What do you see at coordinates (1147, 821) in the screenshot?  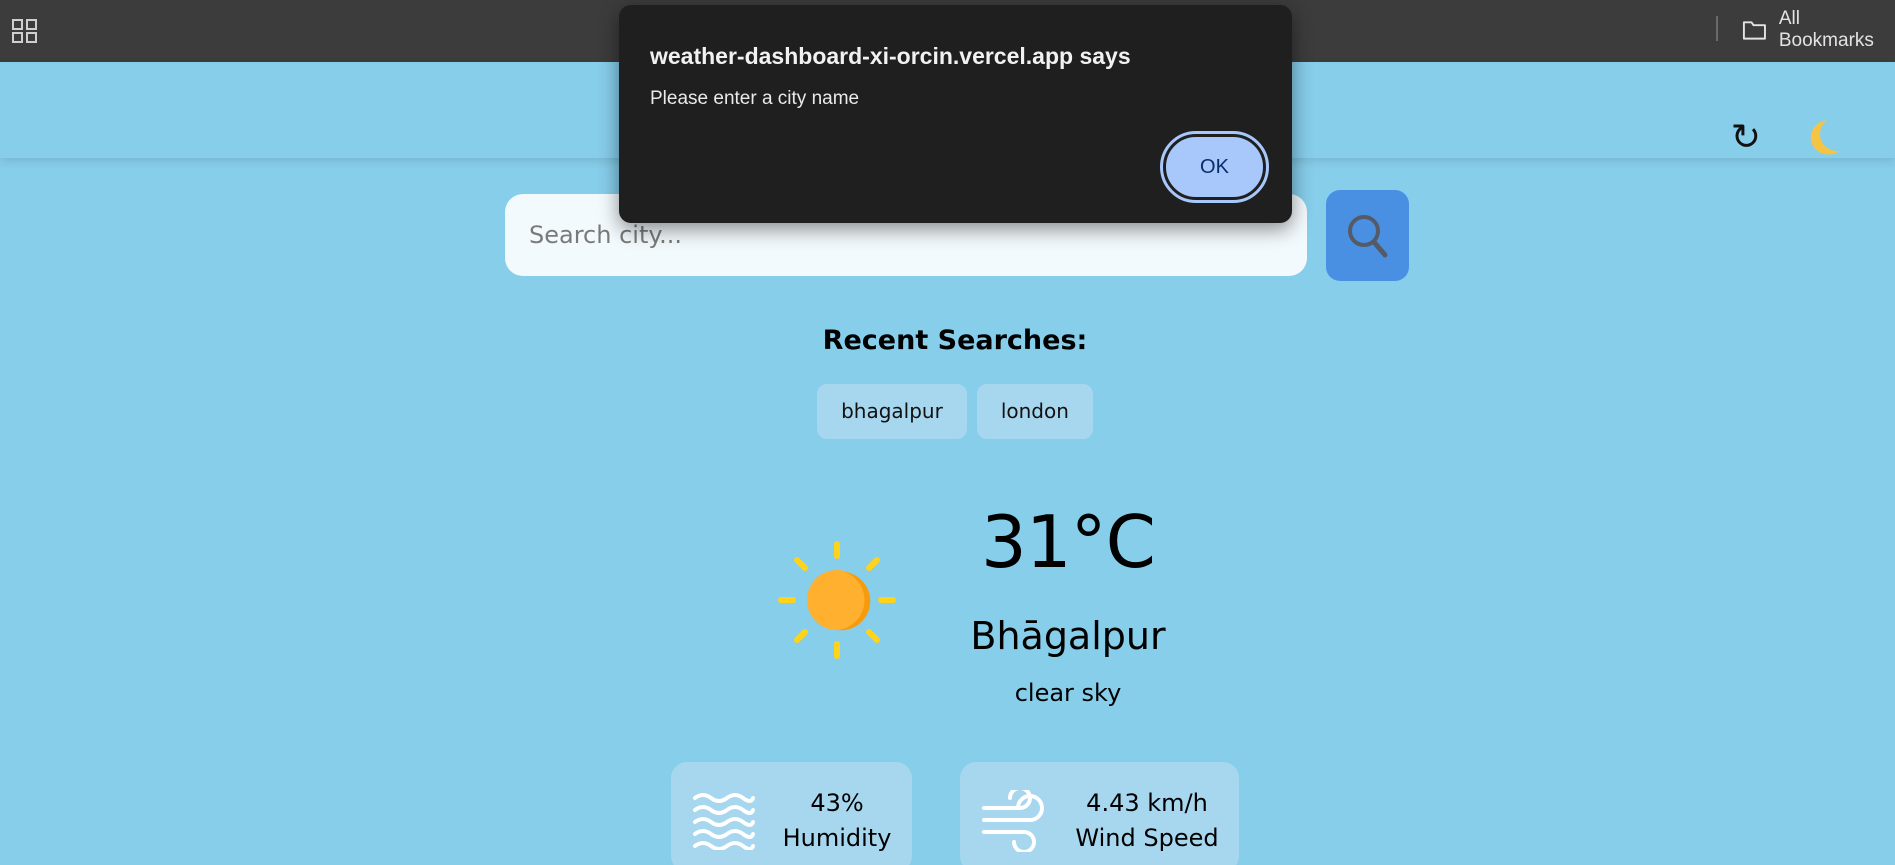 I see `wind-text: 4.43 km/h Wind Speed` at bounding box center [1147, 821].